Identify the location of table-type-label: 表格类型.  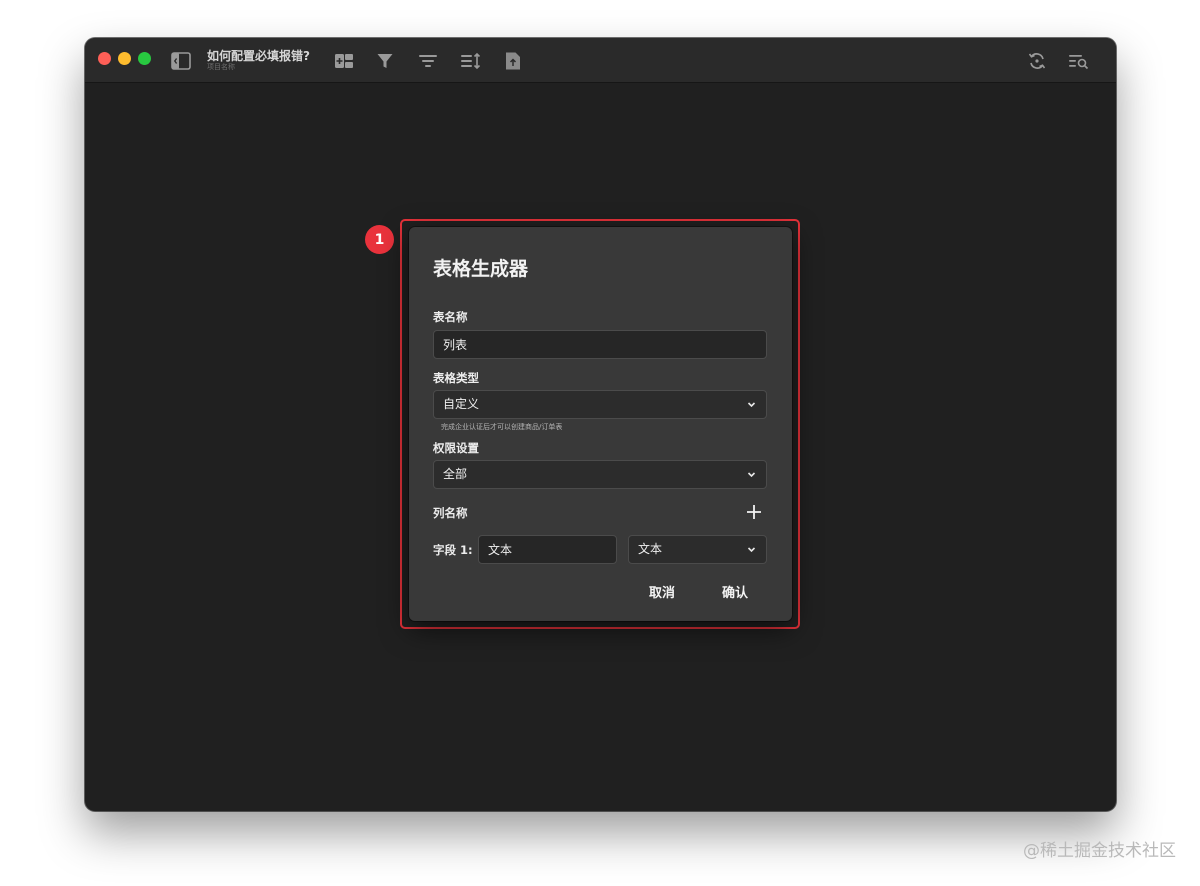
(456, 378).